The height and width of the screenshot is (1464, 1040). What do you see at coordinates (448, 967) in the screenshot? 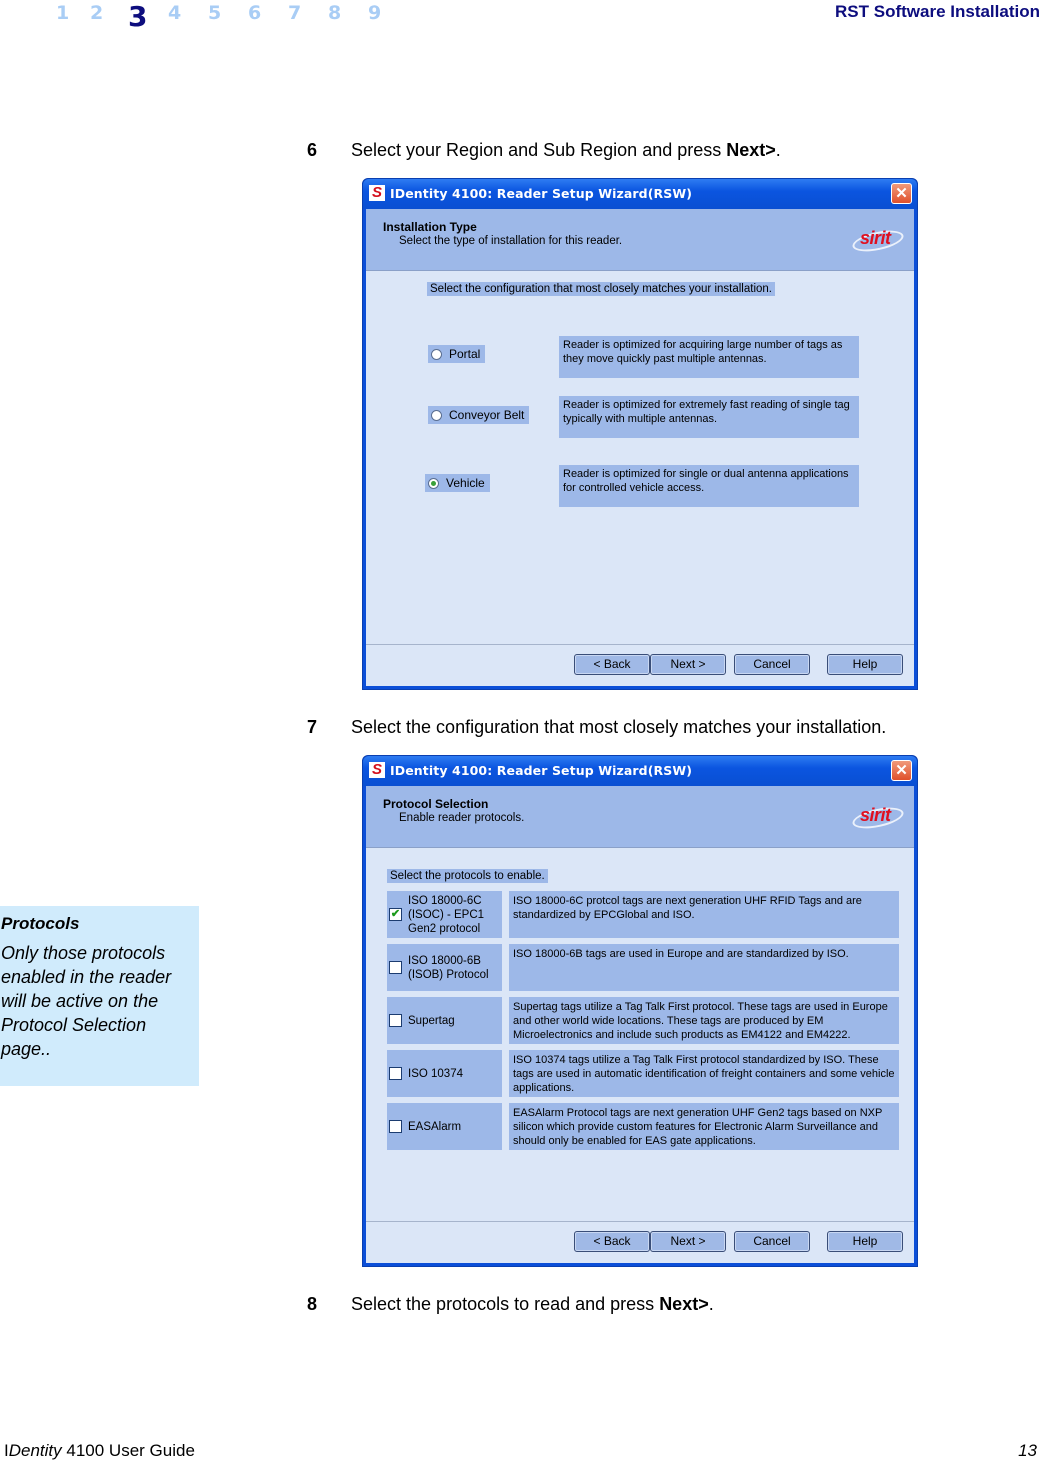
I see `protocol-label: ISO 18000-6B (ISOB) Protocol` at bounding box center [448, 967].